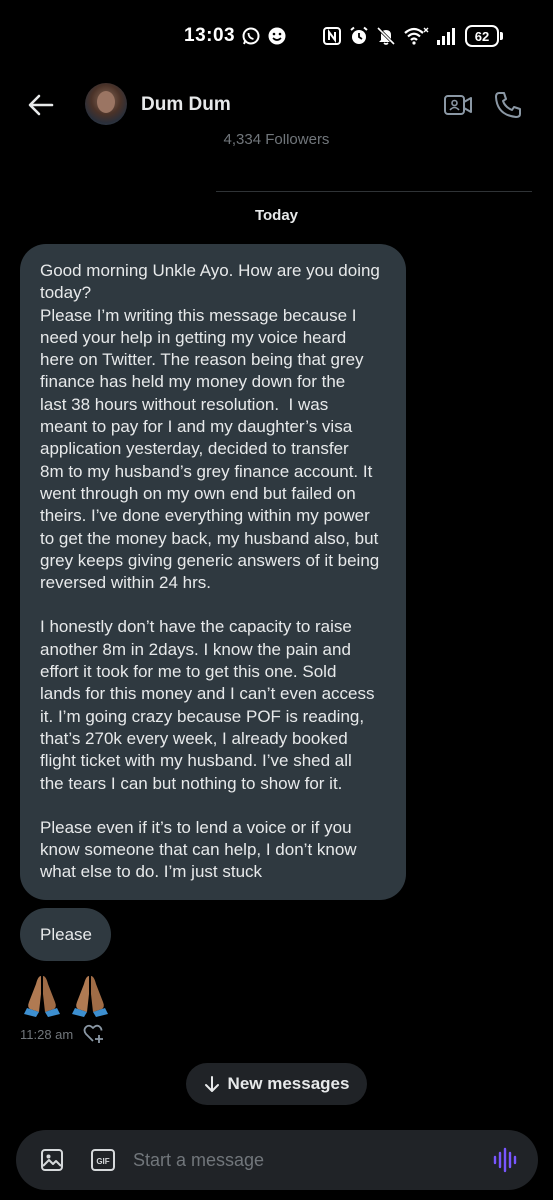  I want to click on add-reaction-icon, so click(94, 1034).